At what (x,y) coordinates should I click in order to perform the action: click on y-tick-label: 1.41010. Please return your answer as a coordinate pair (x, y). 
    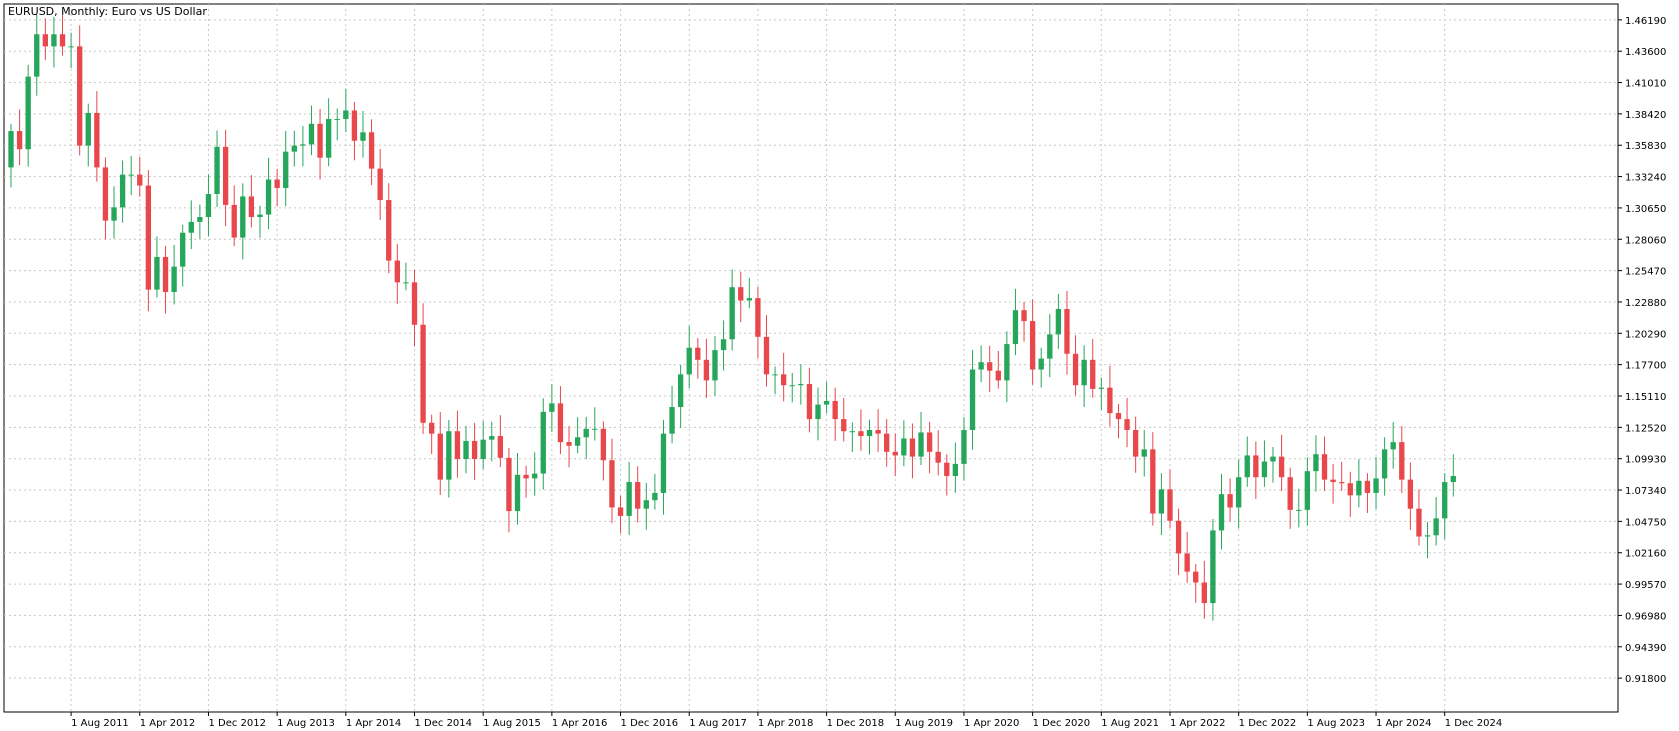
    Looking at the image, I should click on (1645, 84).